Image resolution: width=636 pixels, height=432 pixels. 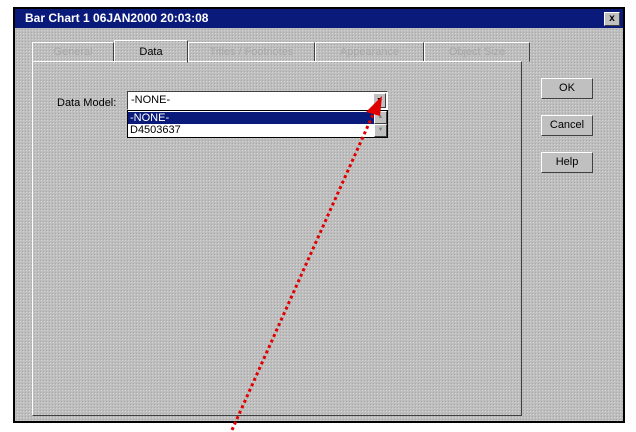 What do you see at coordinates (251, 52) in the screenshot?
I see `tab-titles-footnotes: Titles / Footnotes` at bounding box center [251, 52].